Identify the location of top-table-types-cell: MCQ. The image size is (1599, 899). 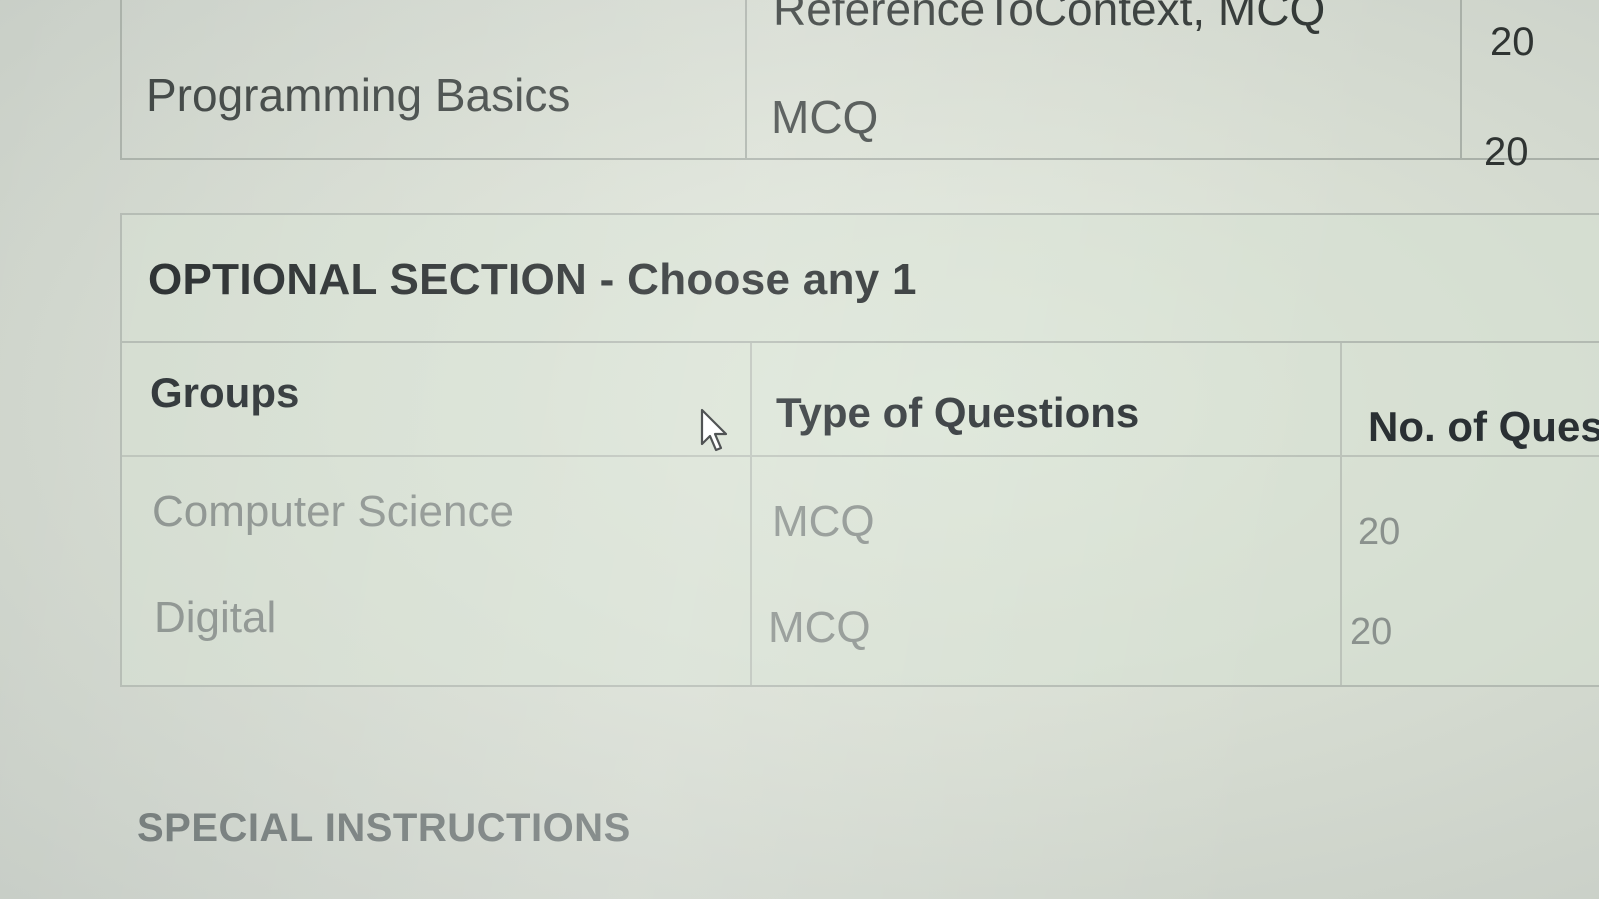
(825, 117).